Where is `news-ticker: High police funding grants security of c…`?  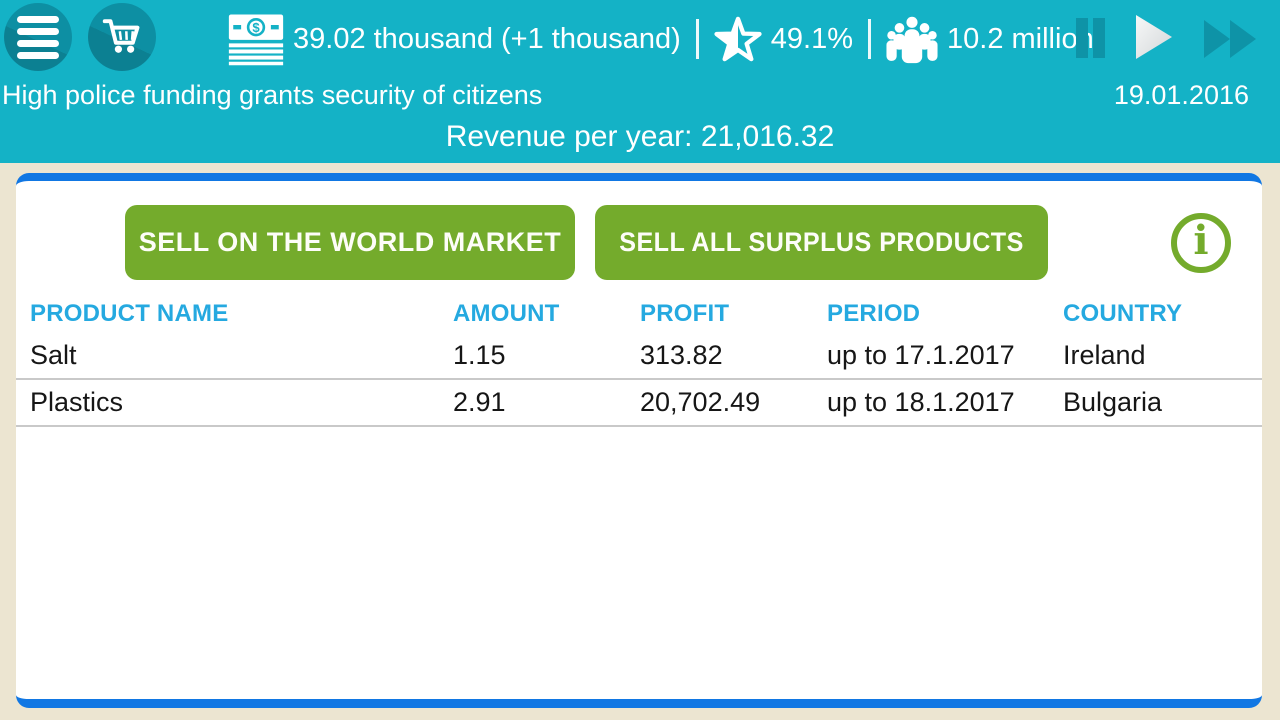 news-ticker: High police funding grants security of c… is located at coordinates (272, 95).